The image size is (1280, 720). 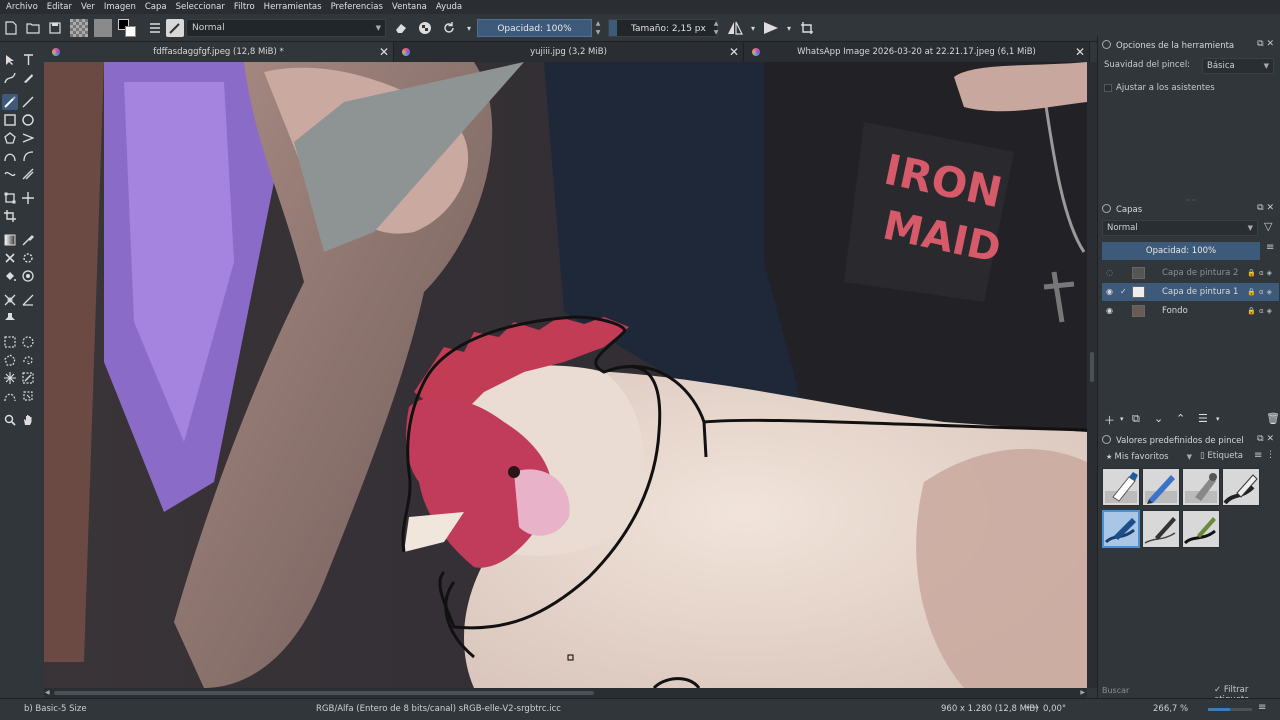 I want to click on multibrush-icon, so click(x=28, y=174).